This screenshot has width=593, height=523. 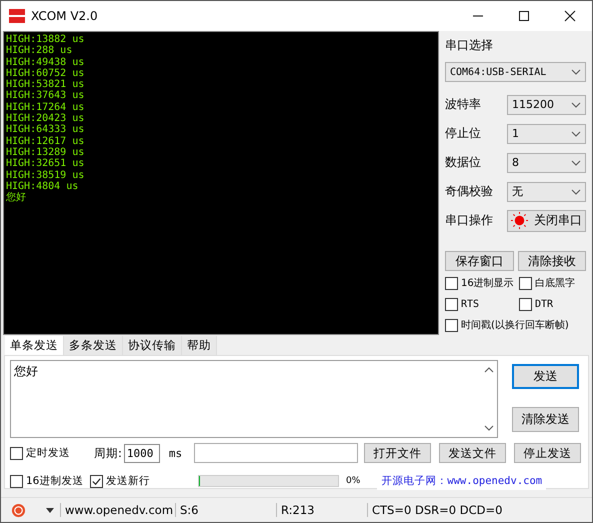 I want to click on app-logo-icon, so click(x=17, y=16).